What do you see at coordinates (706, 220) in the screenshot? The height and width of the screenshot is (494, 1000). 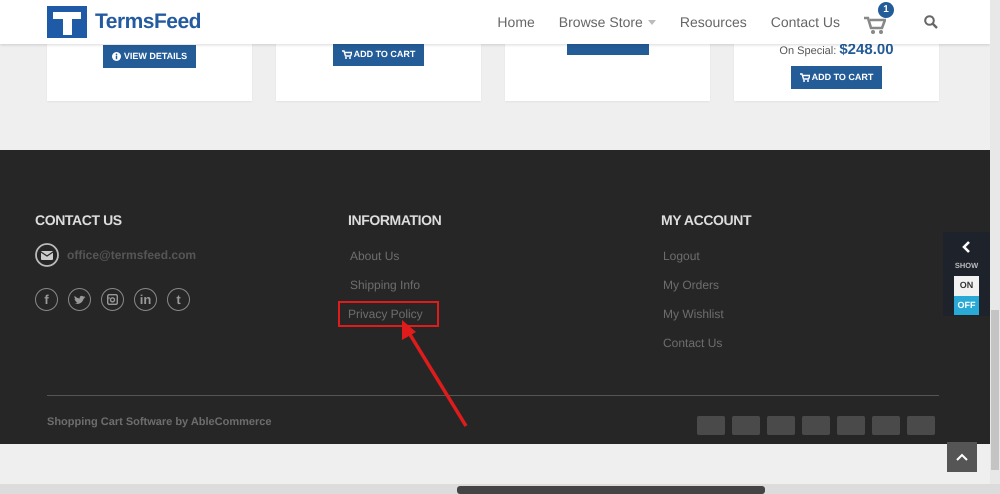 I see `footer-heading: MY ACCOUNT` at bounding box center [706, 220].